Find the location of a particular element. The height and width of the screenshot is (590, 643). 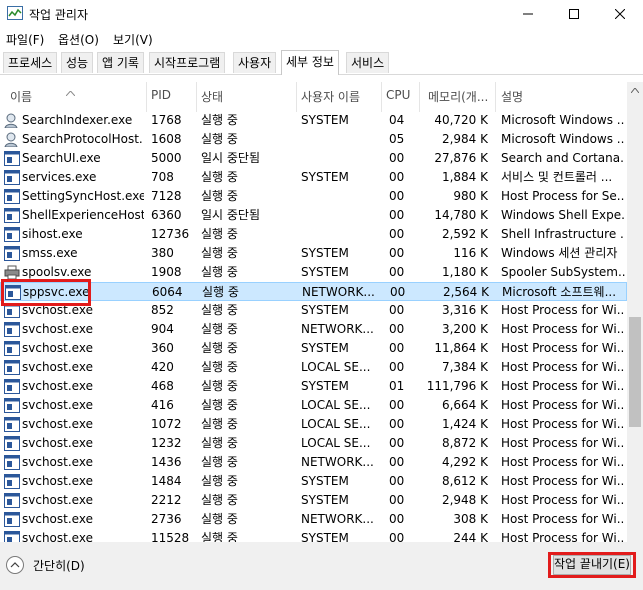

tab-details: 세부 정보 is located at coordinates (310, 62).